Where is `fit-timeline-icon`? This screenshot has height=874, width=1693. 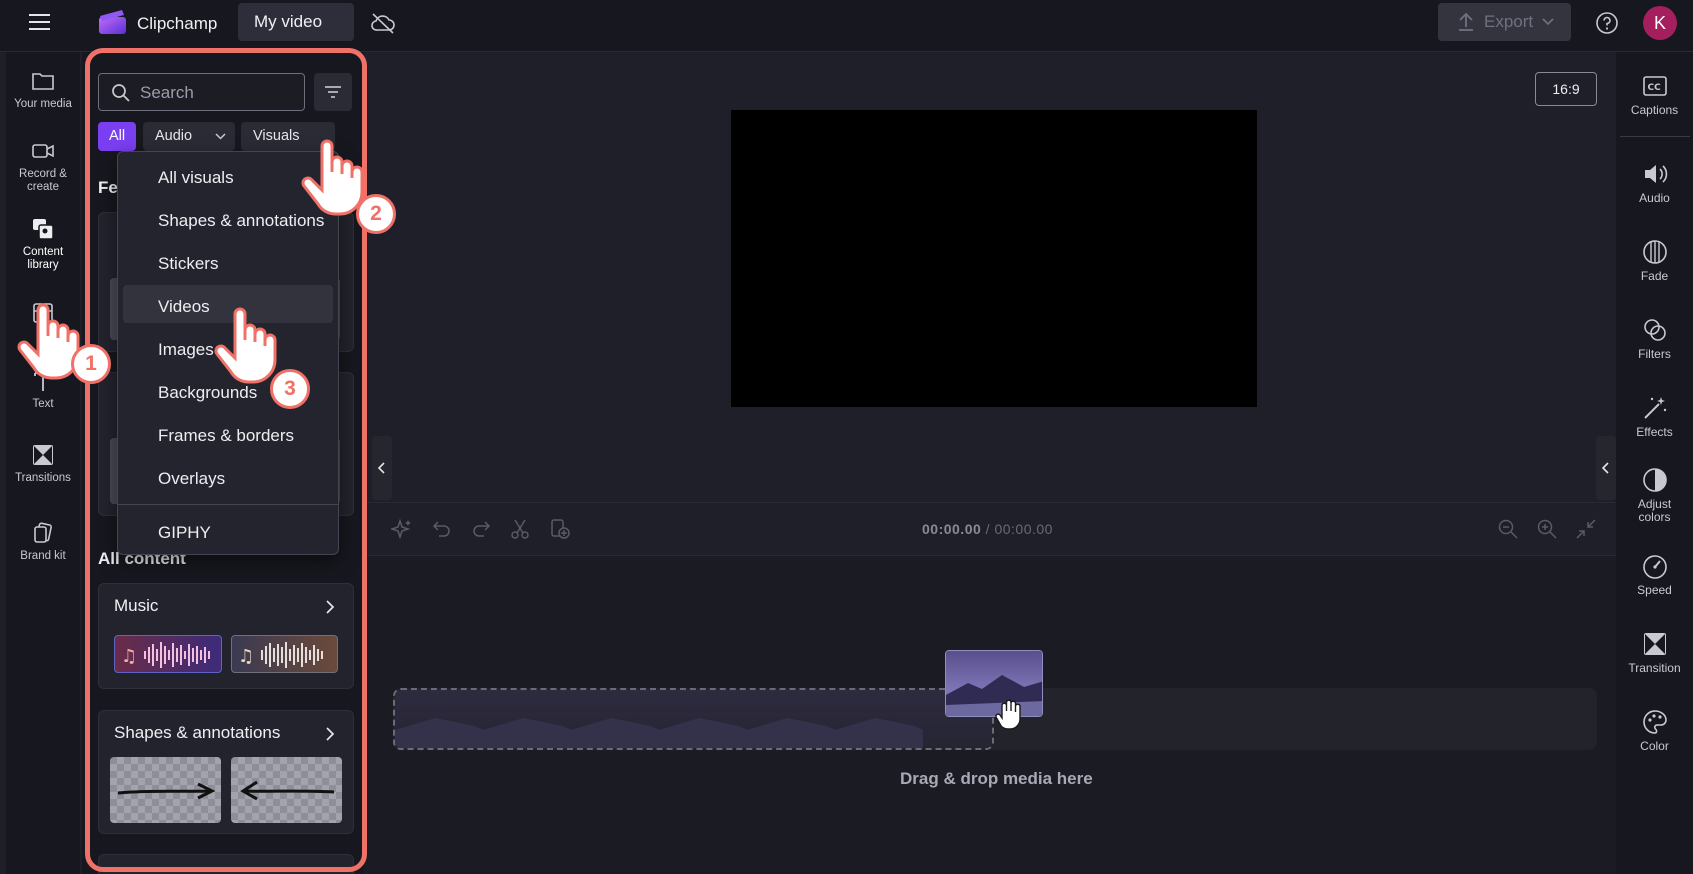 fit-timeline-icon is located at coordinates (1586, 529).